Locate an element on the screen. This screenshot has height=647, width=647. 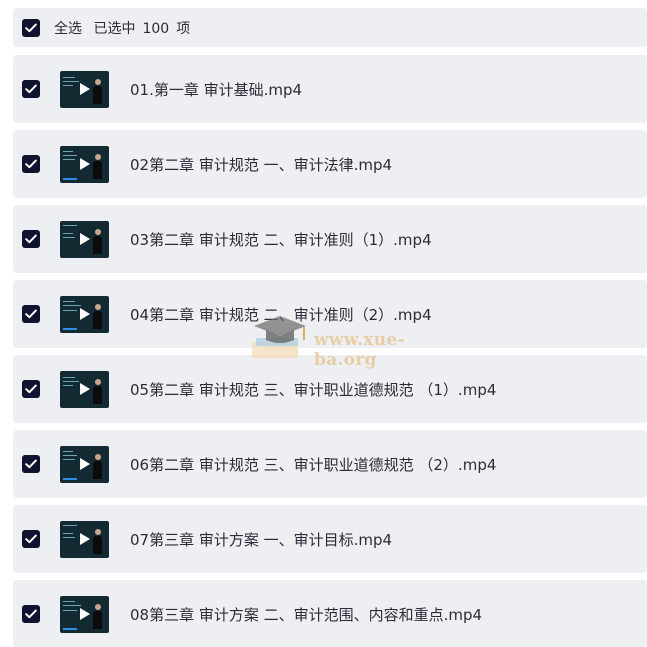
list-item: 01.第一章 审计基础.mp4 is located at coordinates (330, 89).